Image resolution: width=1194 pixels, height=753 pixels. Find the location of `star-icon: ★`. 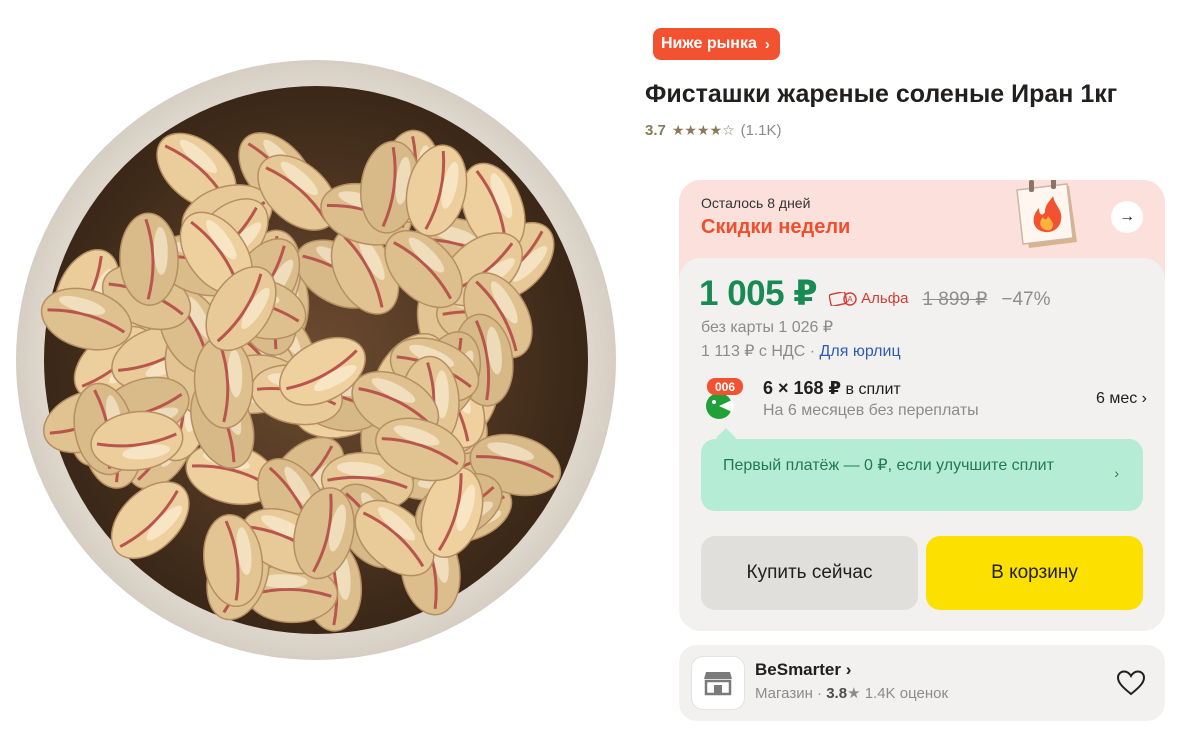

star-icon: ★ is located at coordinates (854, 693).